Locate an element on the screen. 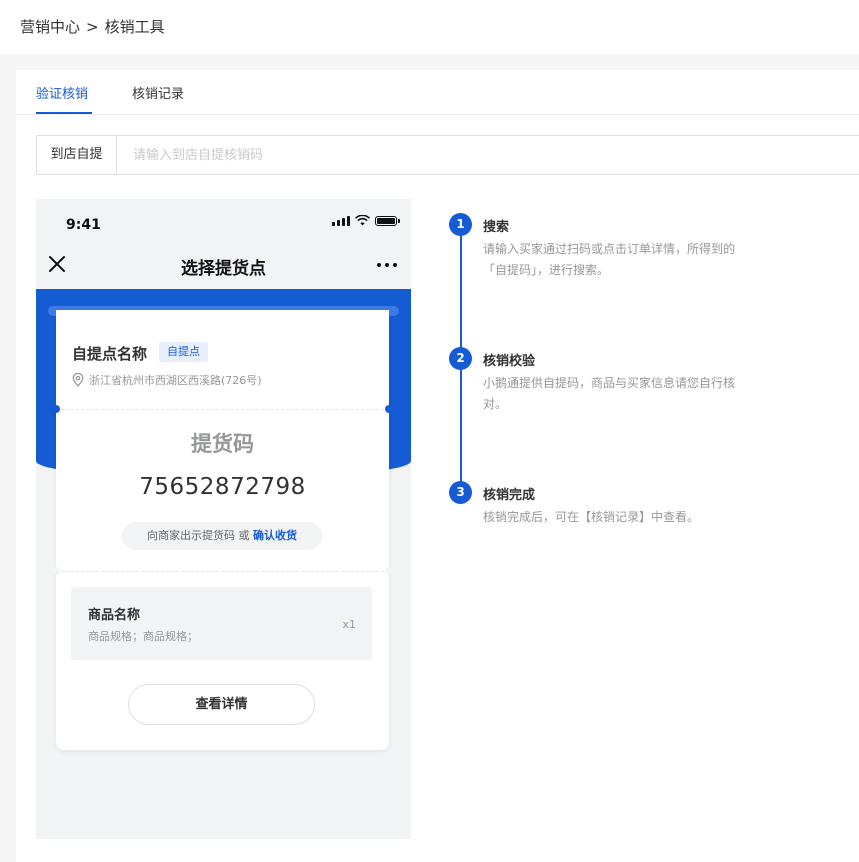 The image size is (859, 862). tab-bar: 验证核销 核销记录 is located at coordinates (437, 92).